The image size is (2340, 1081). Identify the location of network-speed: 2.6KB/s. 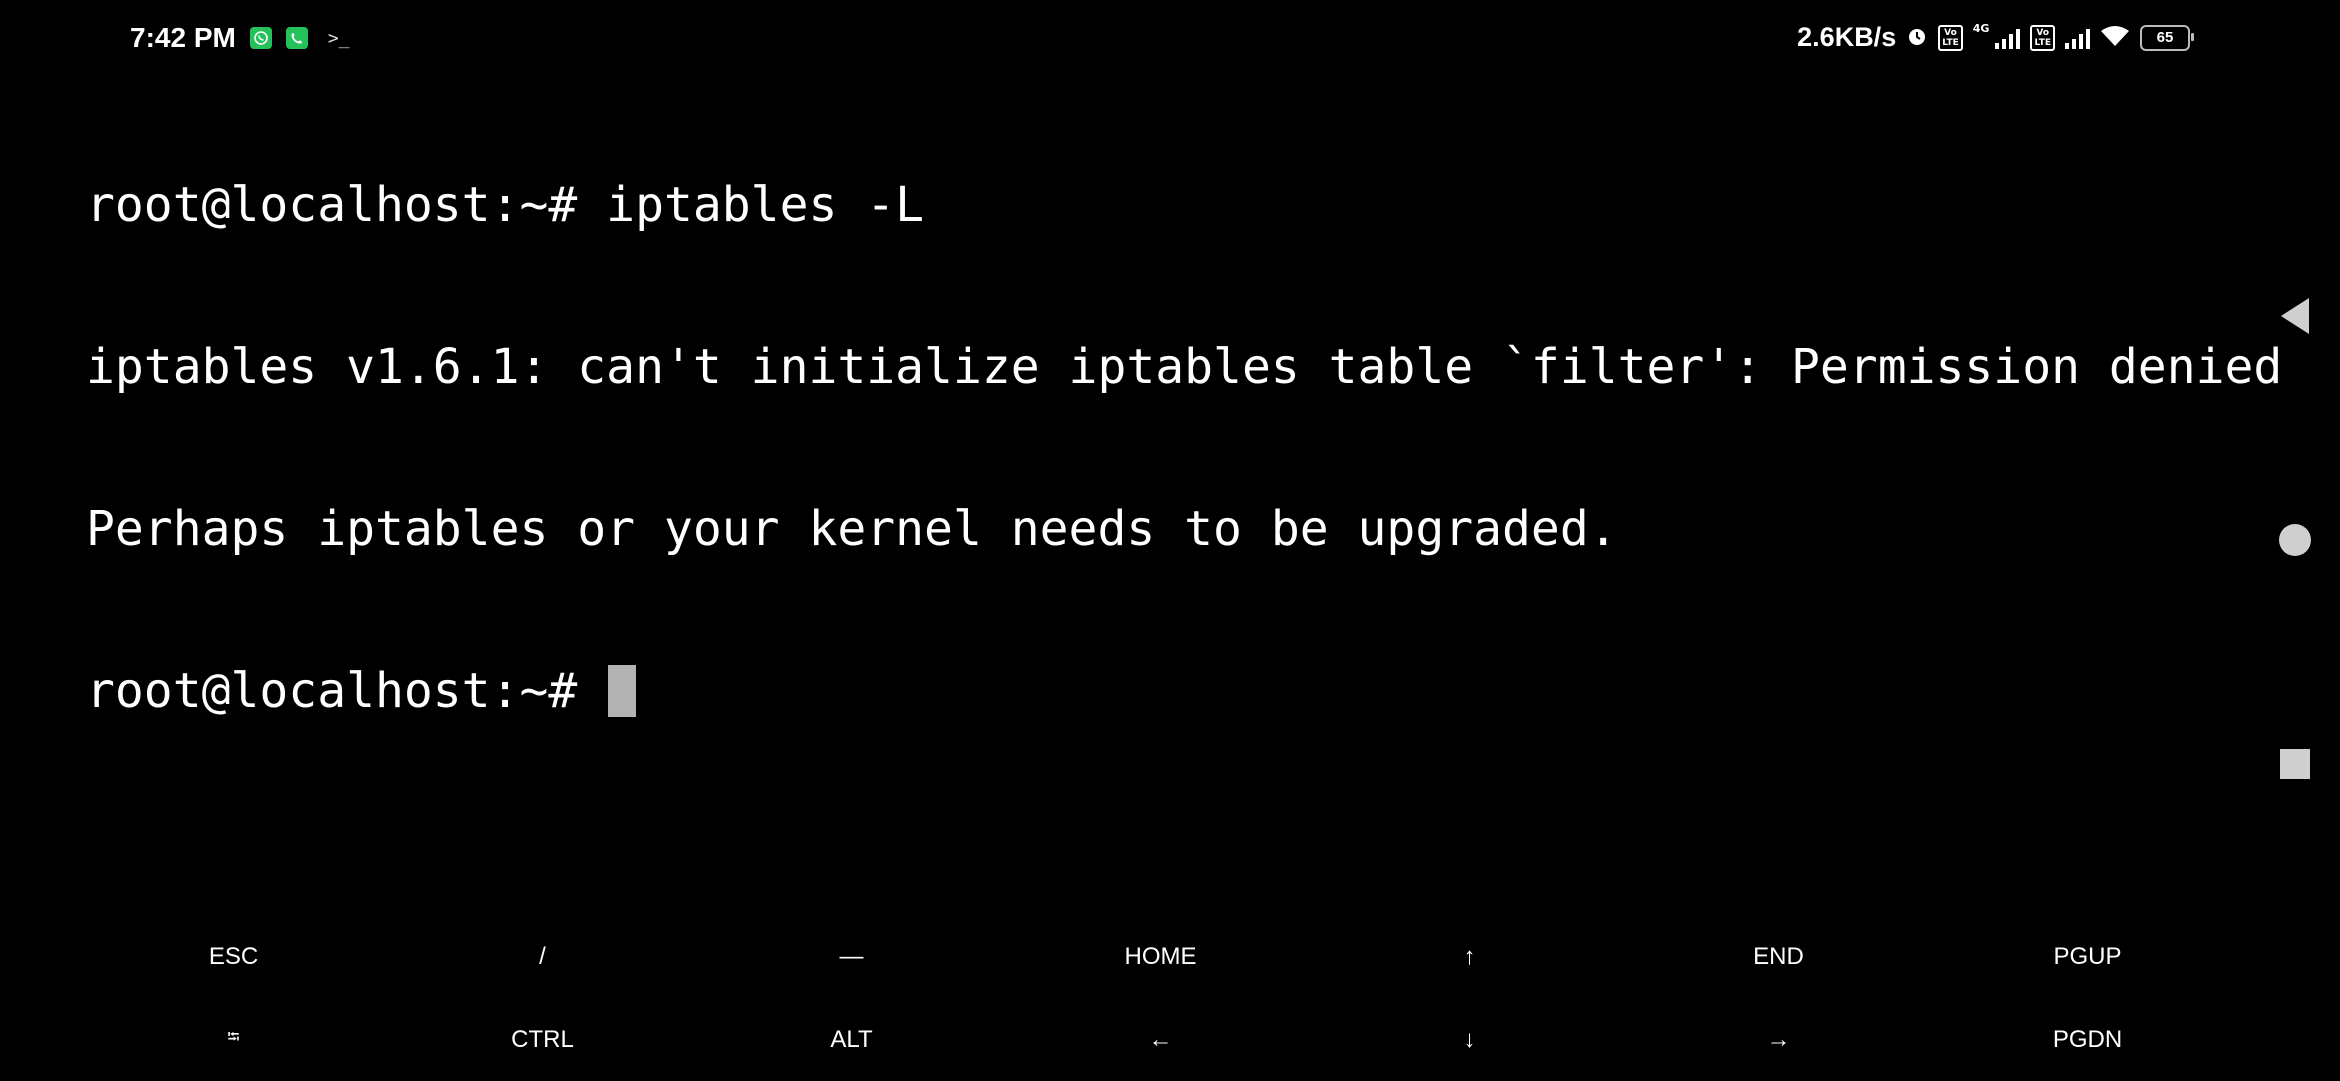
(1847, 37).